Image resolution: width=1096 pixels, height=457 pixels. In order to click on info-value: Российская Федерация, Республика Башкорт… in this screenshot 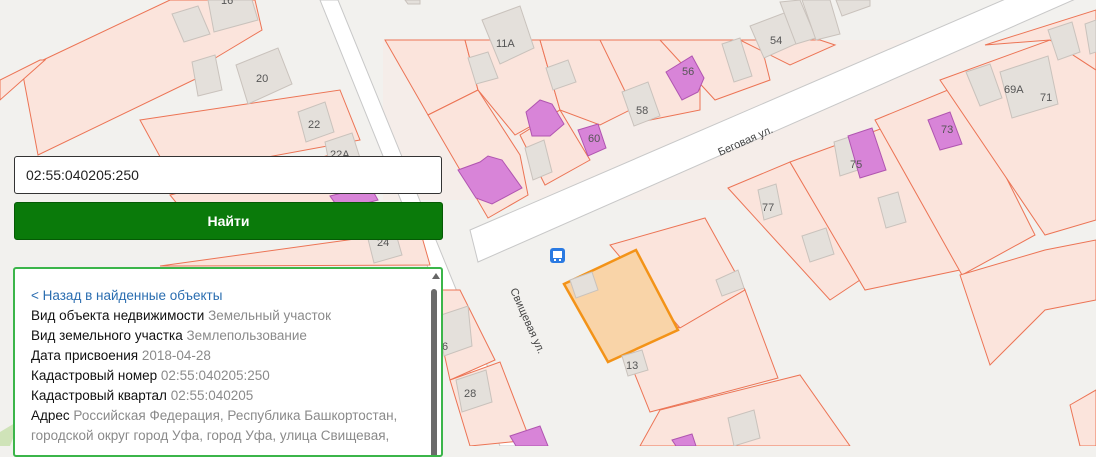, I will do `click(214, 425)`.